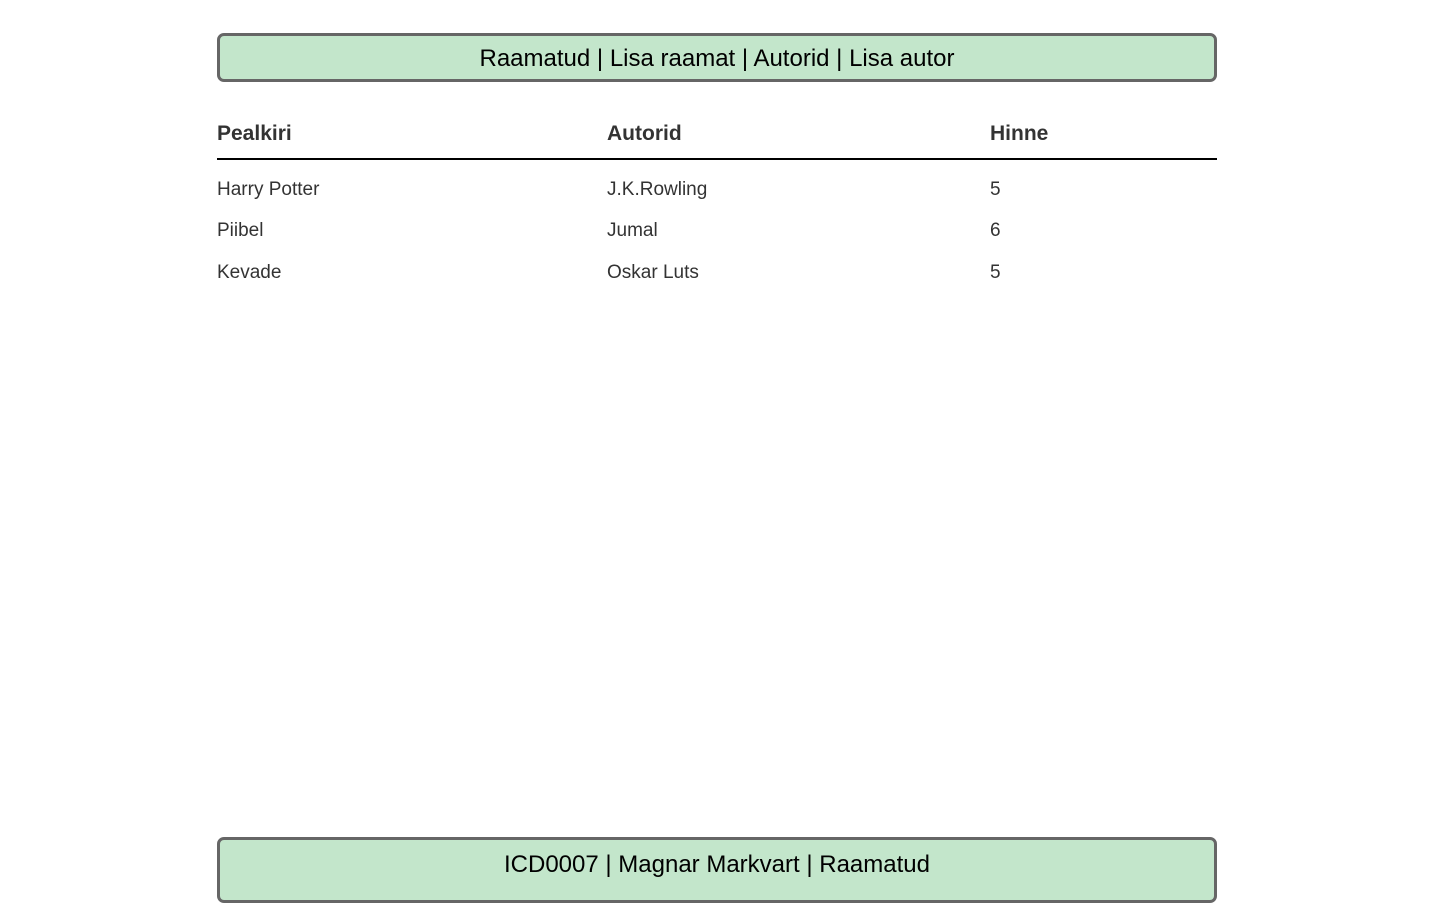 The image size is (1442, 903). What do you see at coordinates (717, 273) in the screenshot?
I see `table-row: Kevade Oskar Luts 5` at bounding box center [717, 273].